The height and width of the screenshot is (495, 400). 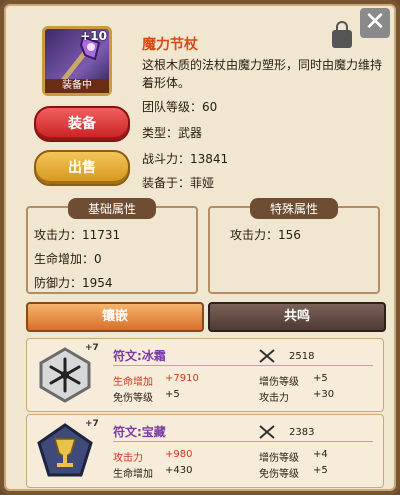 What do you see at coordinates (65, 450) in the screenshot?
I see `chalice-icon` at bounding box center [65, 450].